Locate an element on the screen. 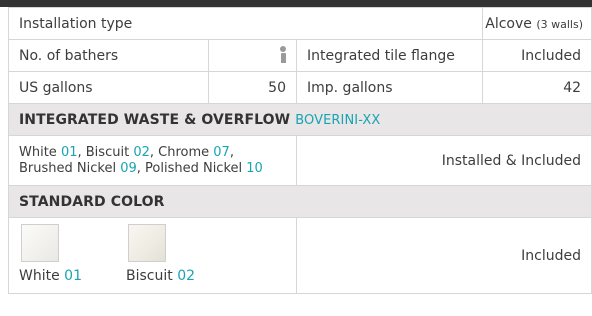  finish-code: 09 is located at coordinates (128, 168).